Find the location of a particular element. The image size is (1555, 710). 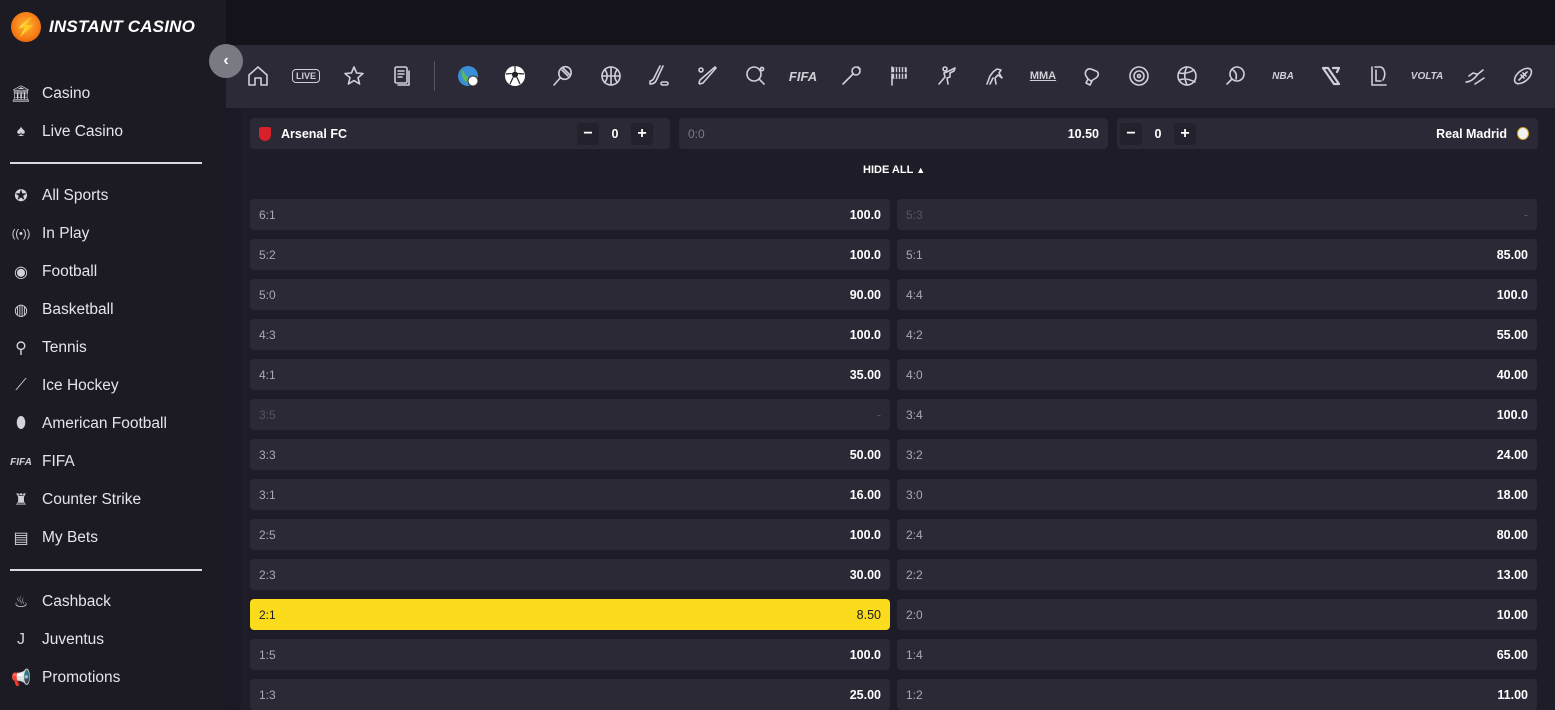

sidebar-item-label: American Football is located at coordinates (104, 423).